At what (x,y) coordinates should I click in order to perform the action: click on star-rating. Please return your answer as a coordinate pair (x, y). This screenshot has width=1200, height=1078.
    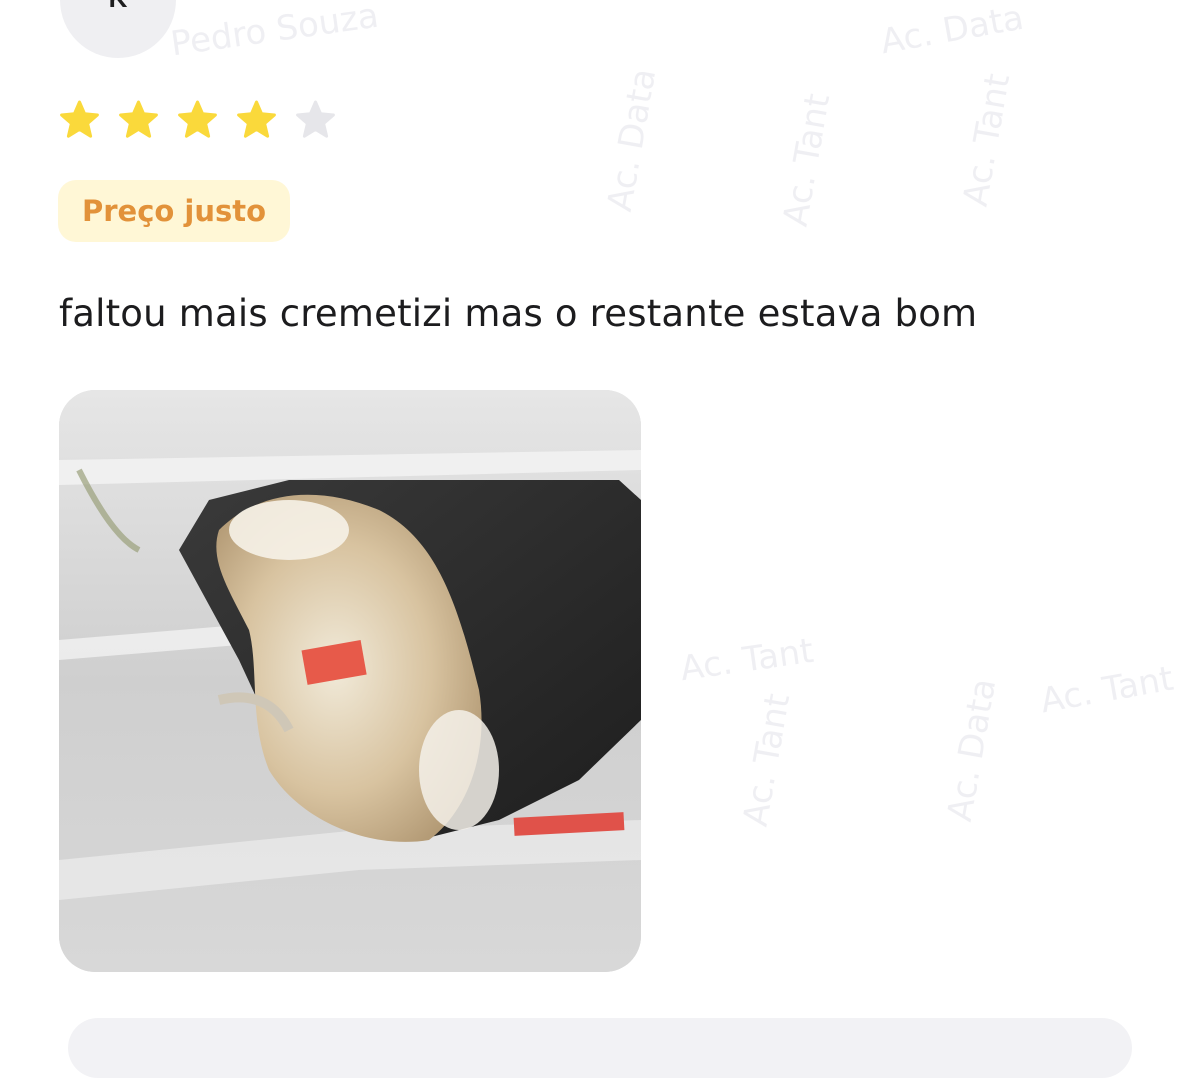
    Looking at the image, I should click on (197, 123).